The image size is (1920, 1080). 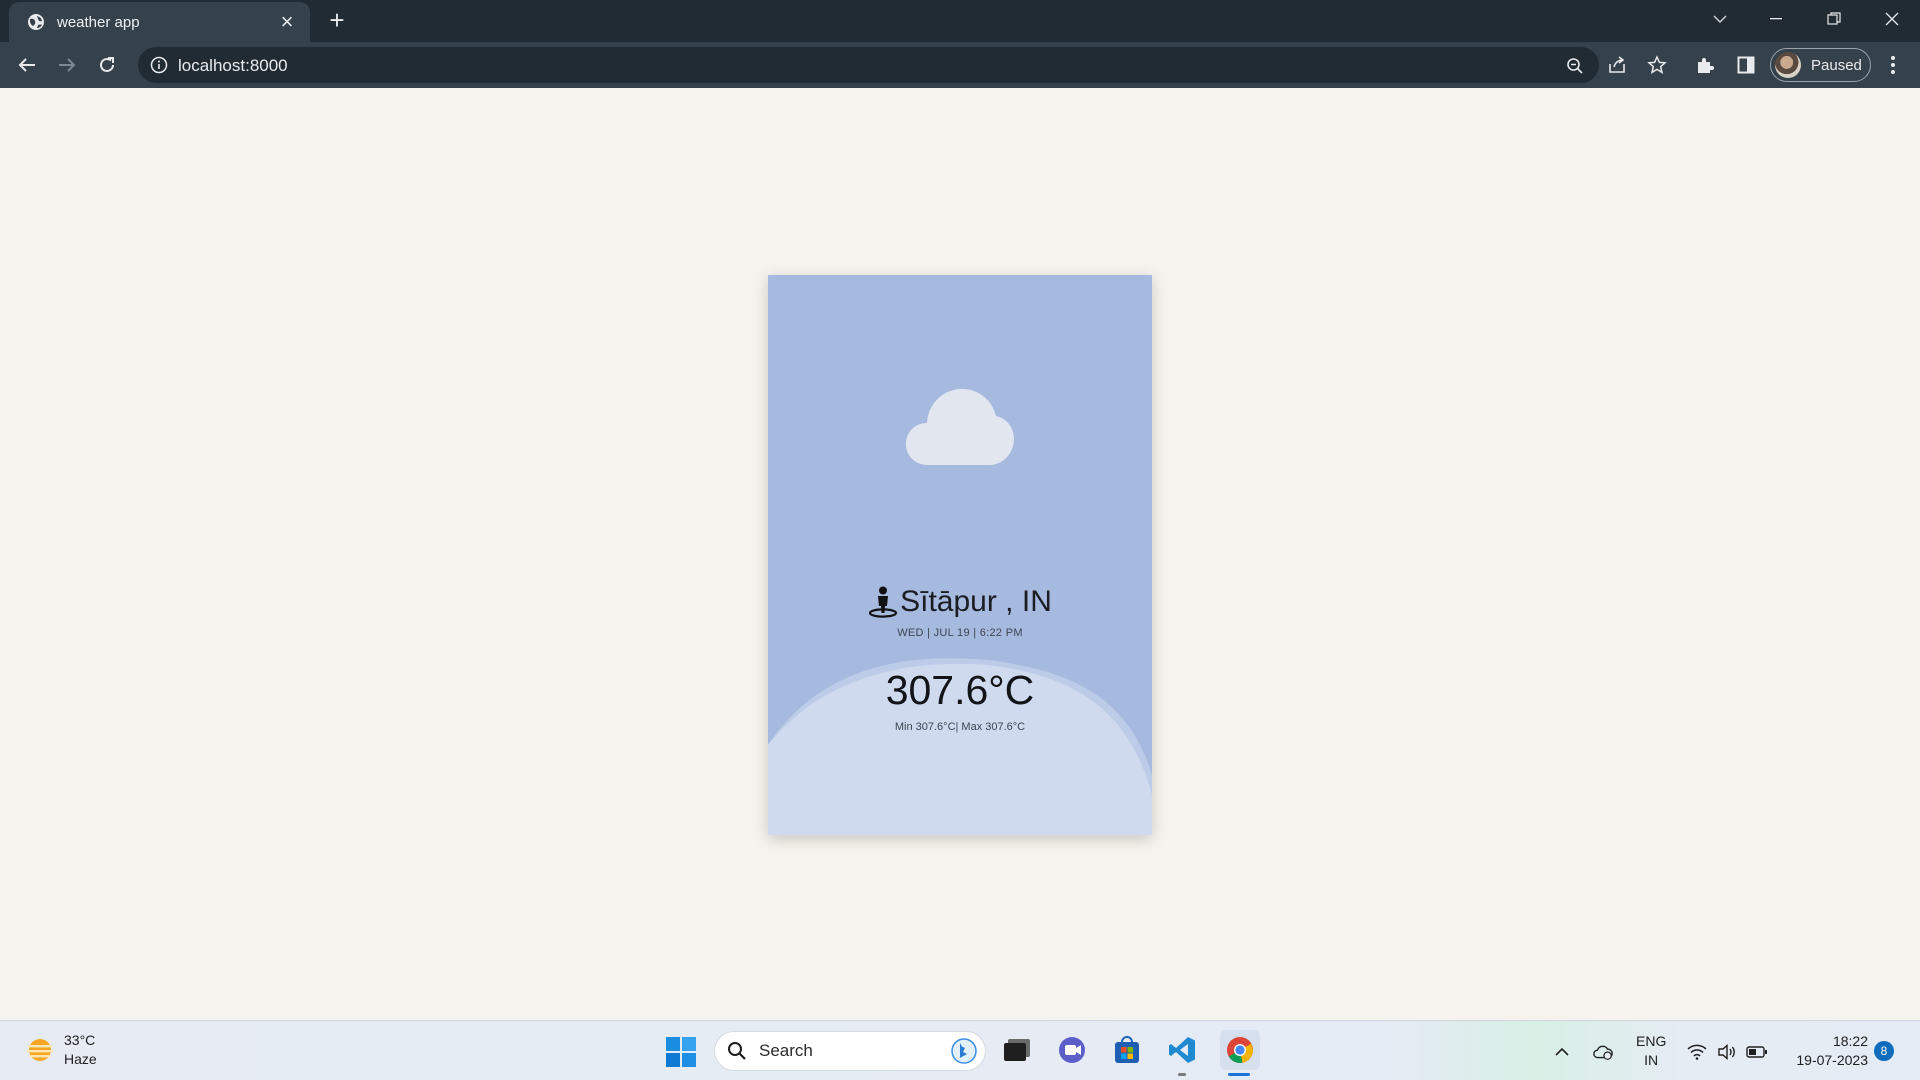 What do you see at coordinates (960, 633) in the screenshot?
I see `date-time: WED | JUL 19 | 6:22 PM` at bounding box center [960, 633].